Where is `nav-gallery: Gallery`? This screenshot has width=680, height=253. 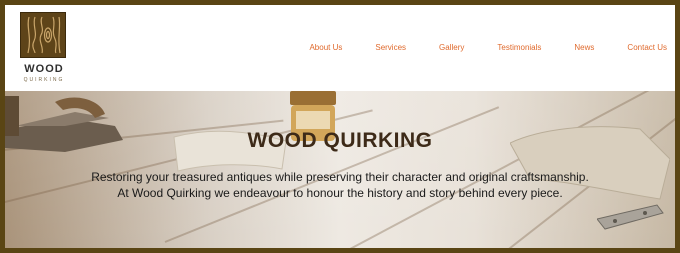
nav-gallery: Gallery is located at coordinates (451, 47).